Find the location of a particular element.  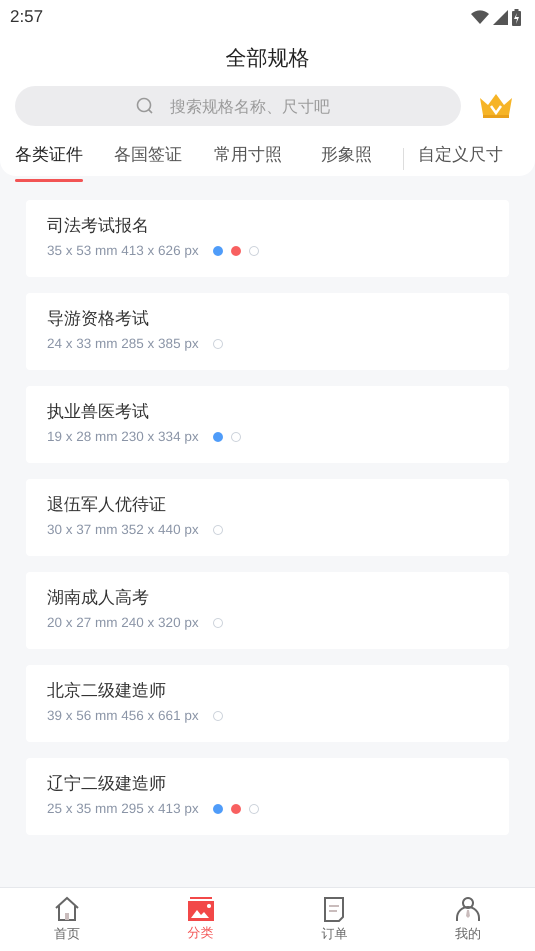

spec-name: 执业兽医考试 is located at coordinates (98, 412).